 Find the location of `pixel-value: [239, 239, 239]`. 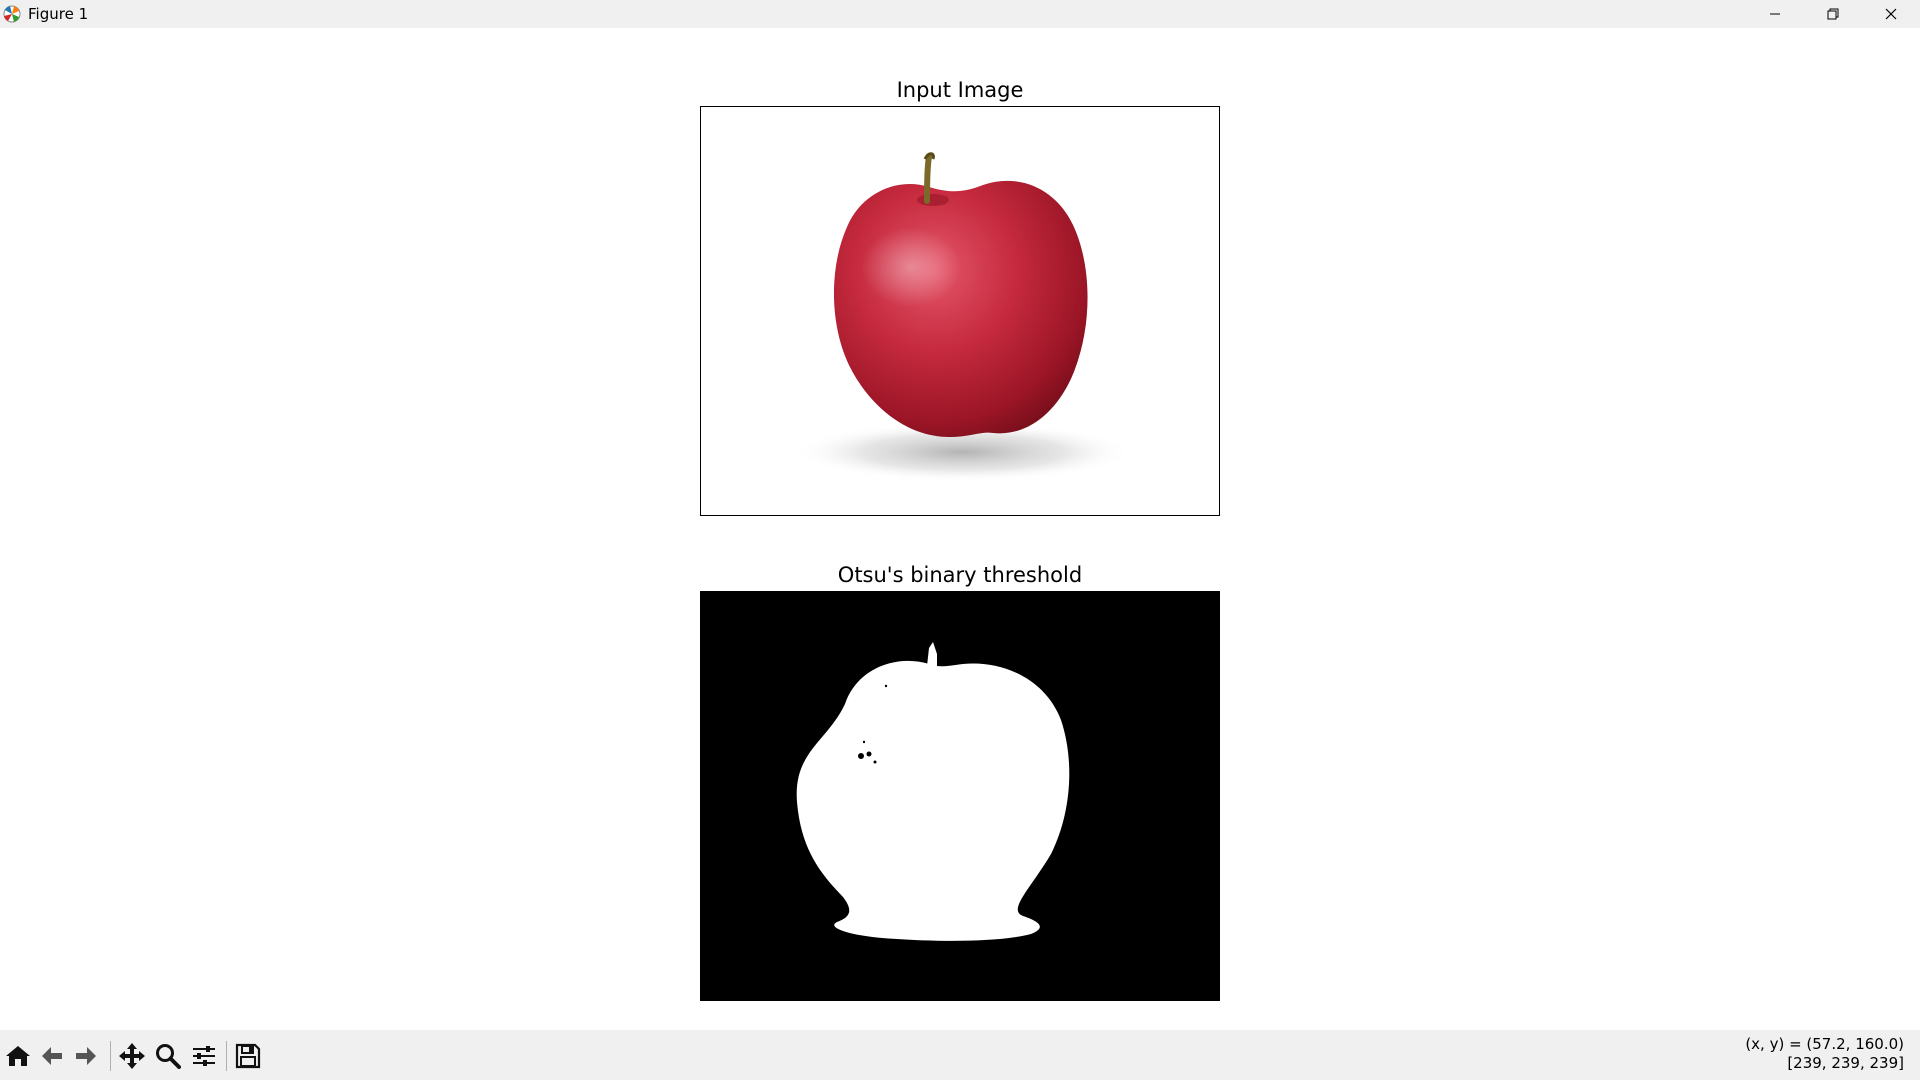

pixel-value: [239, 239, 239] is located at coordinates (1845, 1063).